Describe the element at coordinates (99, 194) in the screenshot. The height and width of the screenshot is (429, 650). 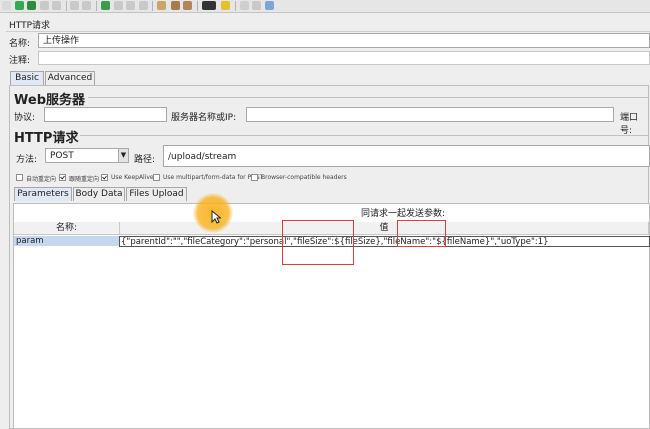
I see `tab-body-data: Body Data` at that location.